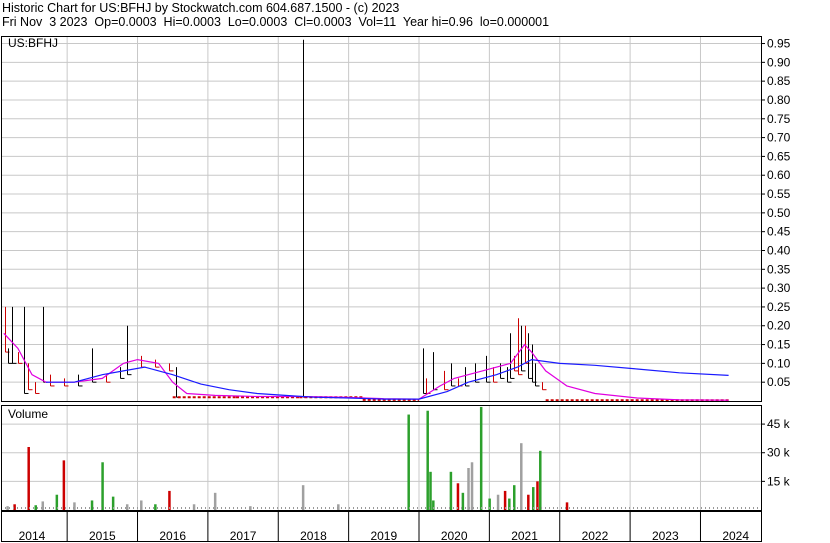  What do you see at coordinates (779, 288) in the screenshot?
I see `price-tick-label: 0.30` at bounding box center [779, 288].